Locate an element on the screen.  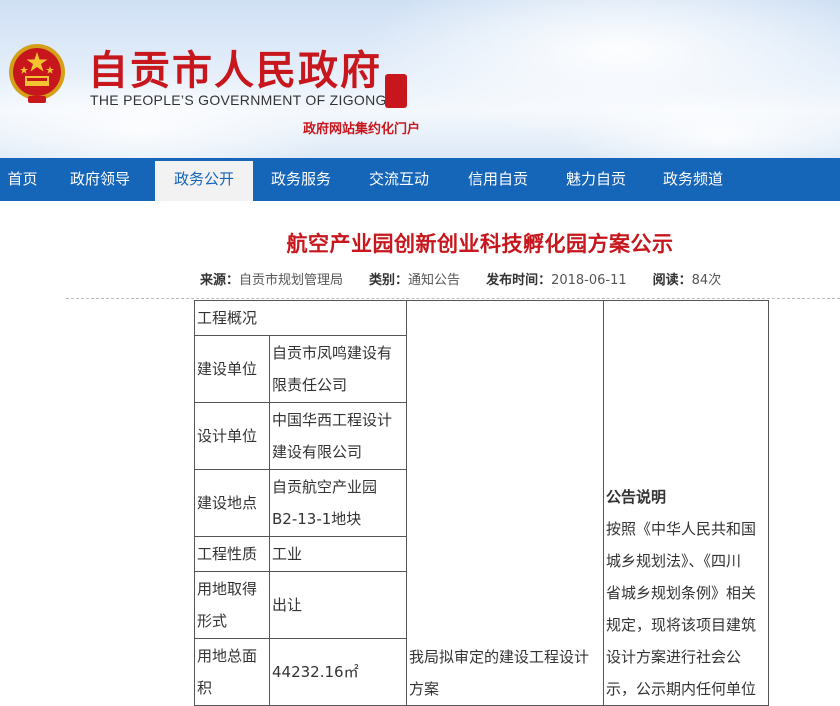
table-cell-label: 建设地点 is located at coordinates (232, 503).